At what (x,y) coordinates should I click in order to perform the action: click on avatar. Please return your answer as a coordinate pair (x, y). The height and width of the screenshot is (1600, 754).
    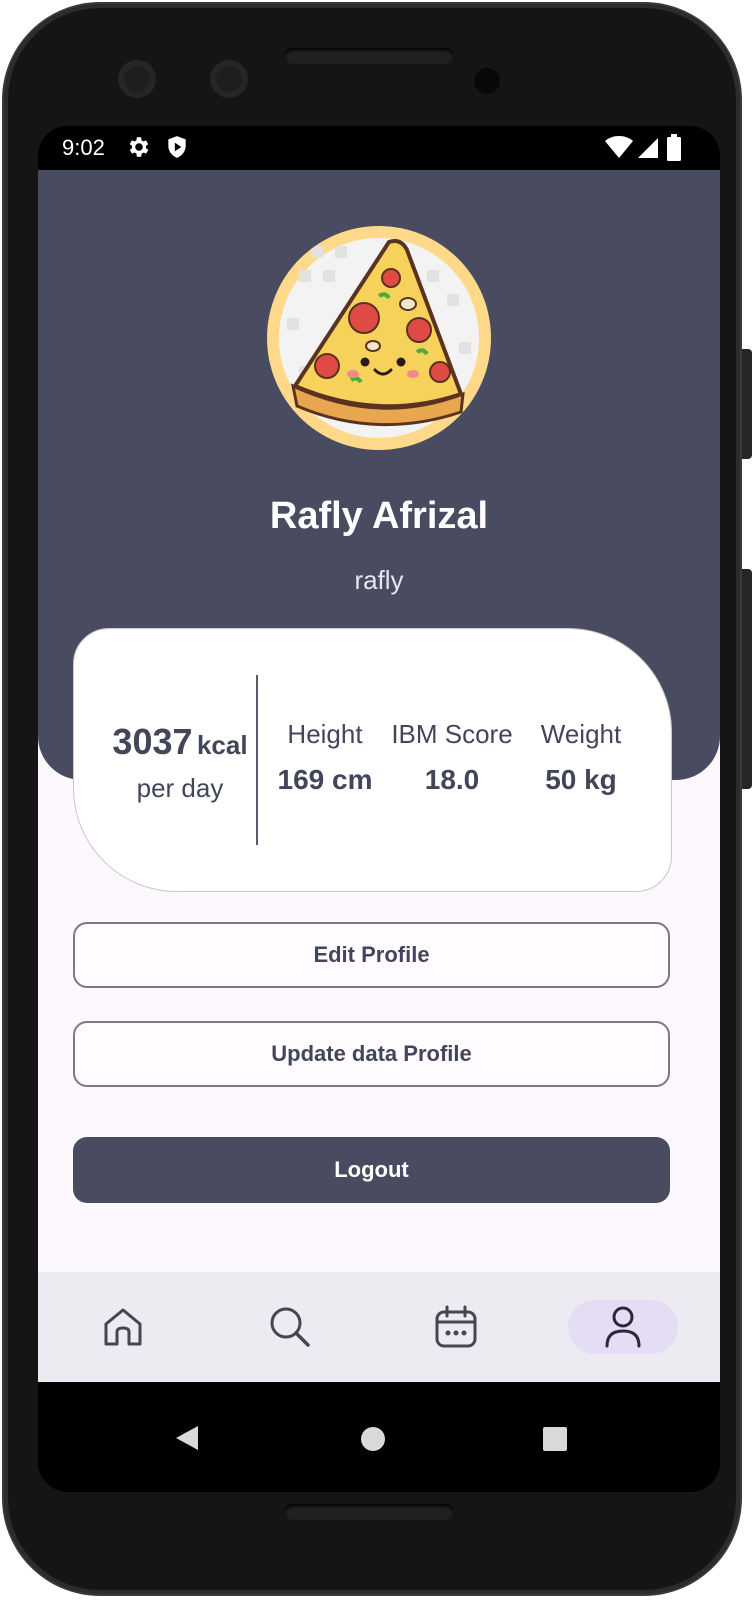
    Looking at the image, I should click on (379, 338).